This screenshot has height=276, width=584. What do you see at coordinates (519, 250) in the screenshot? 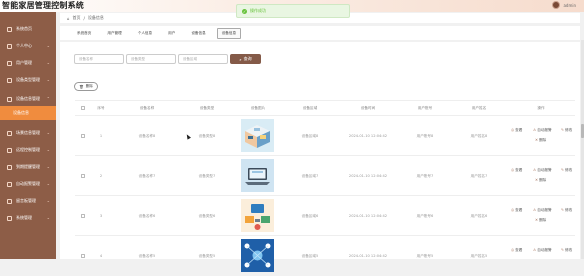
I see `view-label: 查看` at bounding box center [519, 250].